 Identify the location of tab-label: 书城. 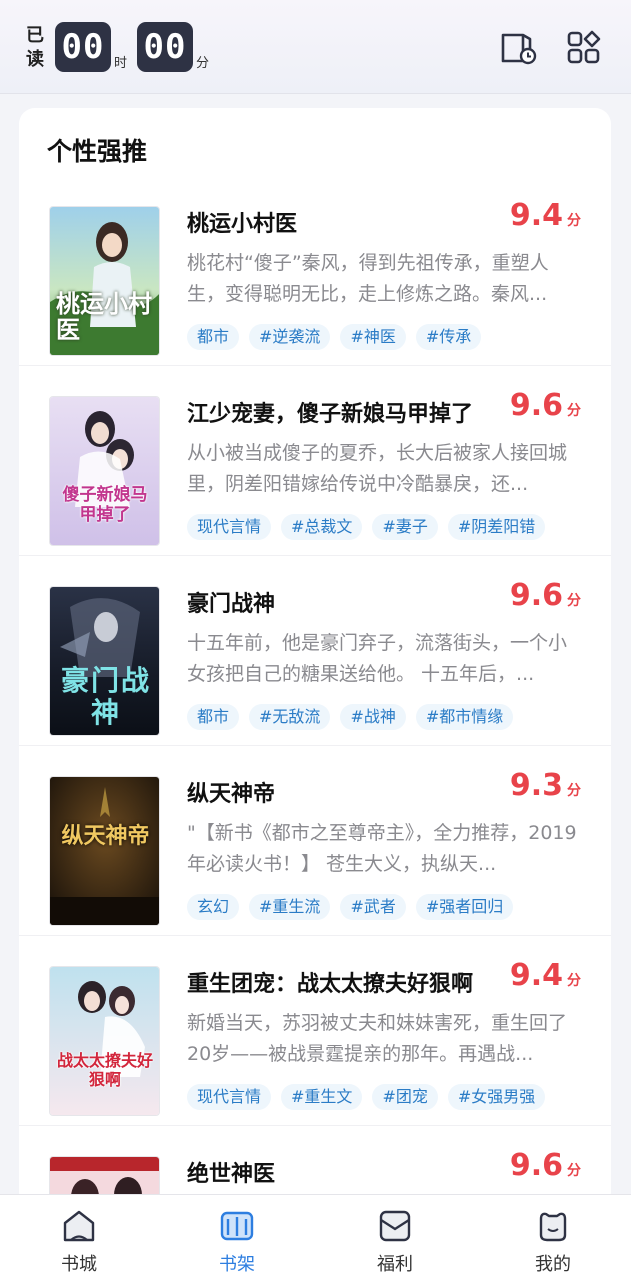
(79, 1264).